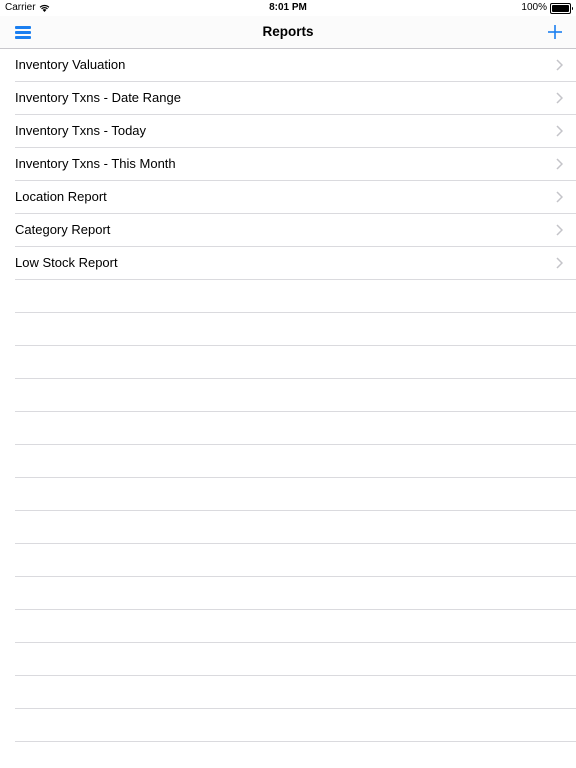  I want to click on clock: 8:01 PM, so click(288, 7).